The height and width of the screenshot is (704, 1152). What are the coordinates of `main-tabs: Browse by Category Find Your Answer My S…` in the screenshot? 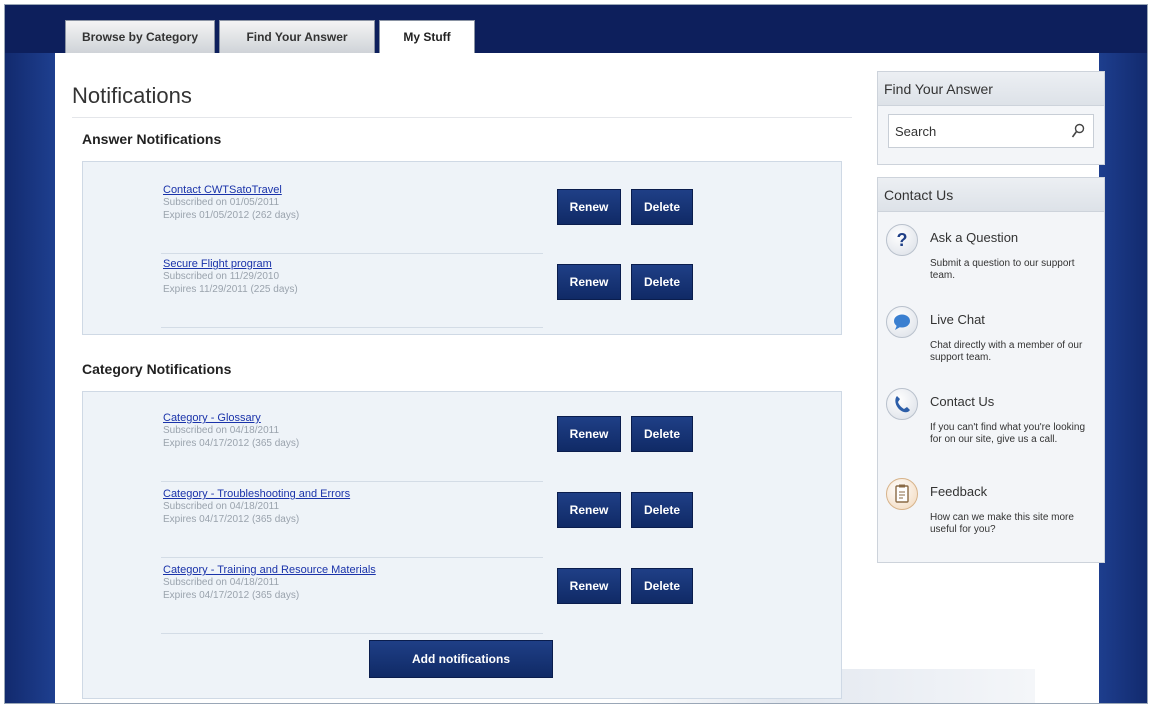 It's located at (270, 36).